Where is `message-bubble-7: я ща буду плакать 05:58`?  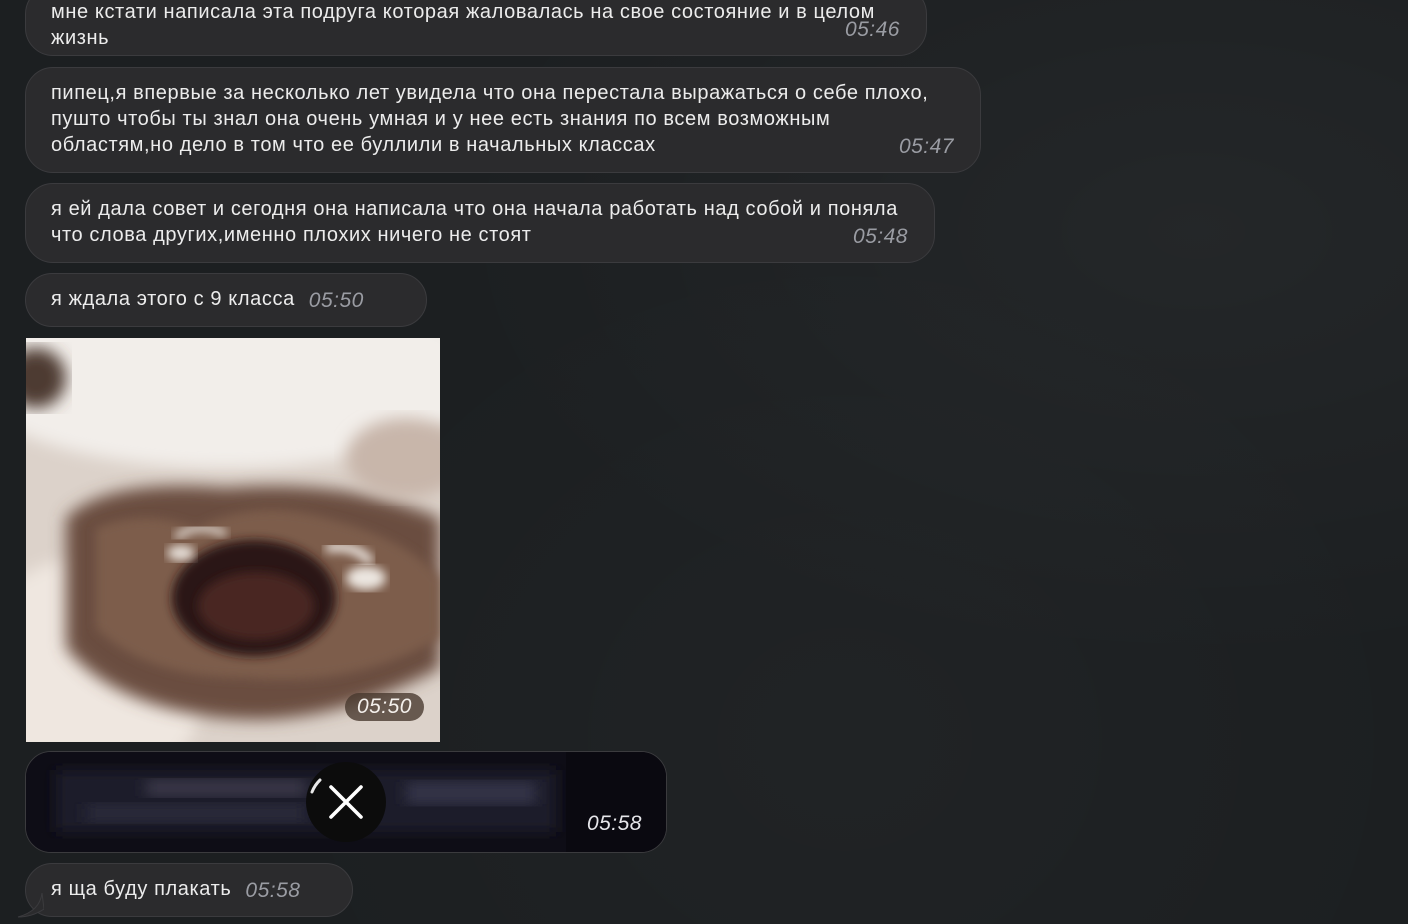
message-bubble-7: я ща буду плакать 05:58 is located at coordinates (189, 890).